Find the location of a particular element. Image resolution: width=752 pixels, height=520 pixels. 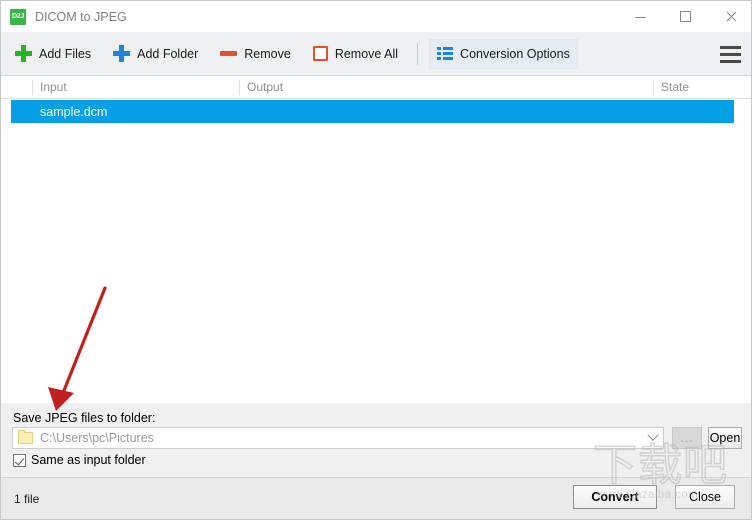

minus-icon is located at coordinates (229, 53).